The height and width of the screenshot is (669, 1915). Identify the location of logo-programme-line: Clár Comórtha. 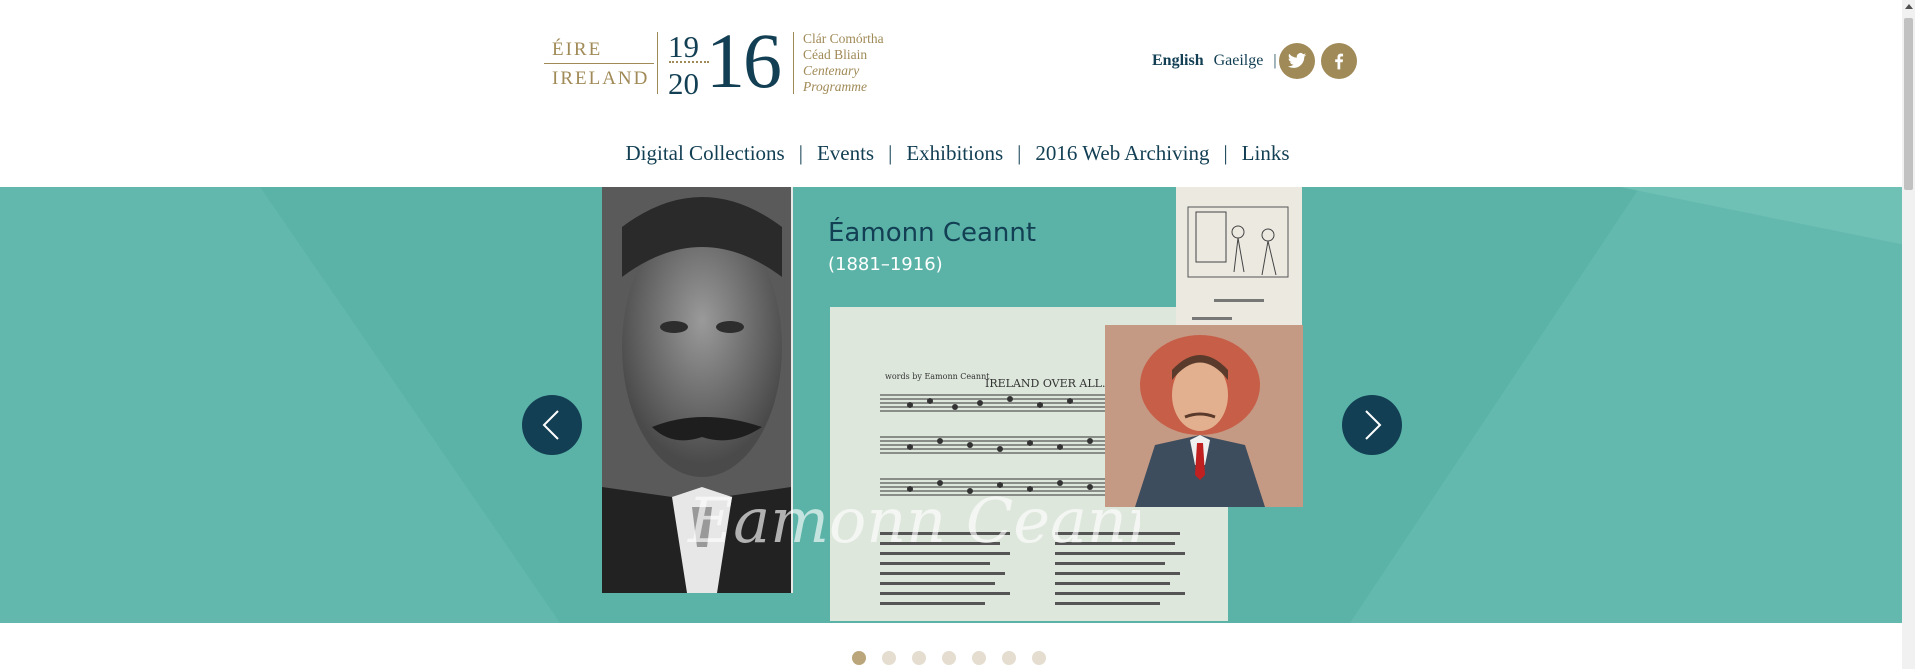
(843, 38).